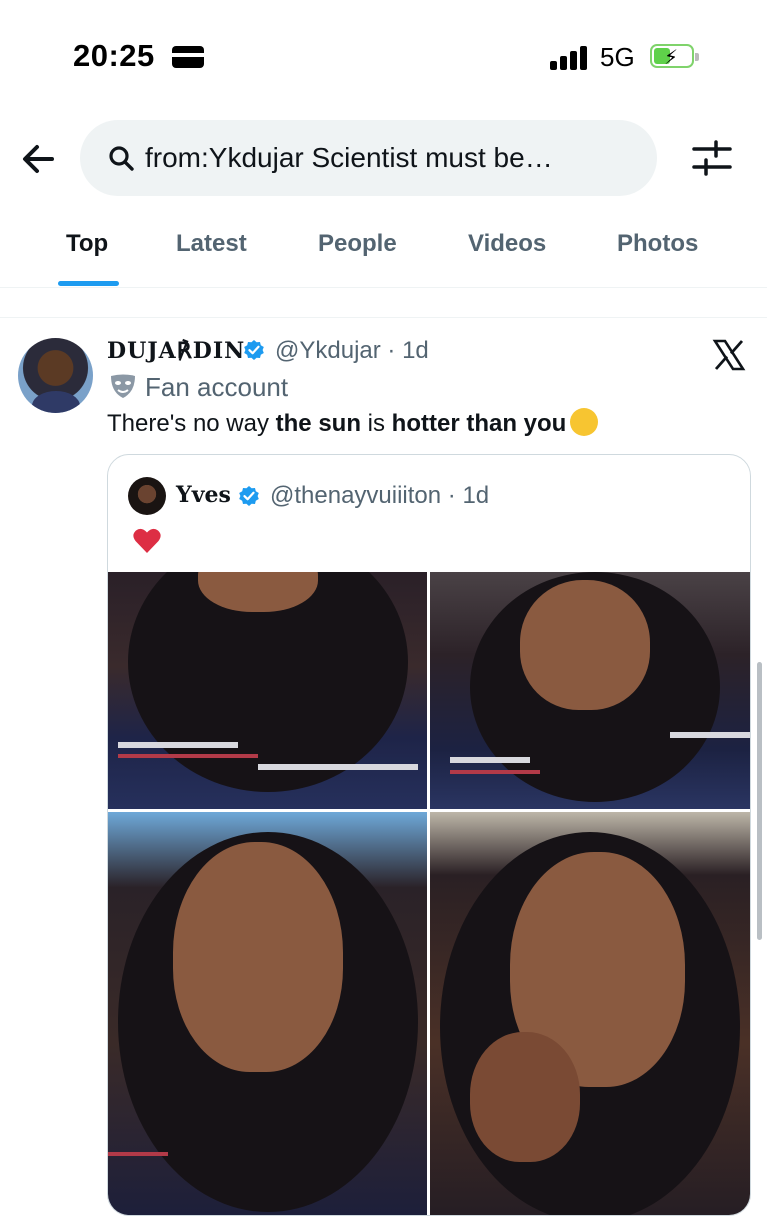 This screenshot has width=767, height=1216. I want to click on melting-face-emoji-icon, so click(584, 422).